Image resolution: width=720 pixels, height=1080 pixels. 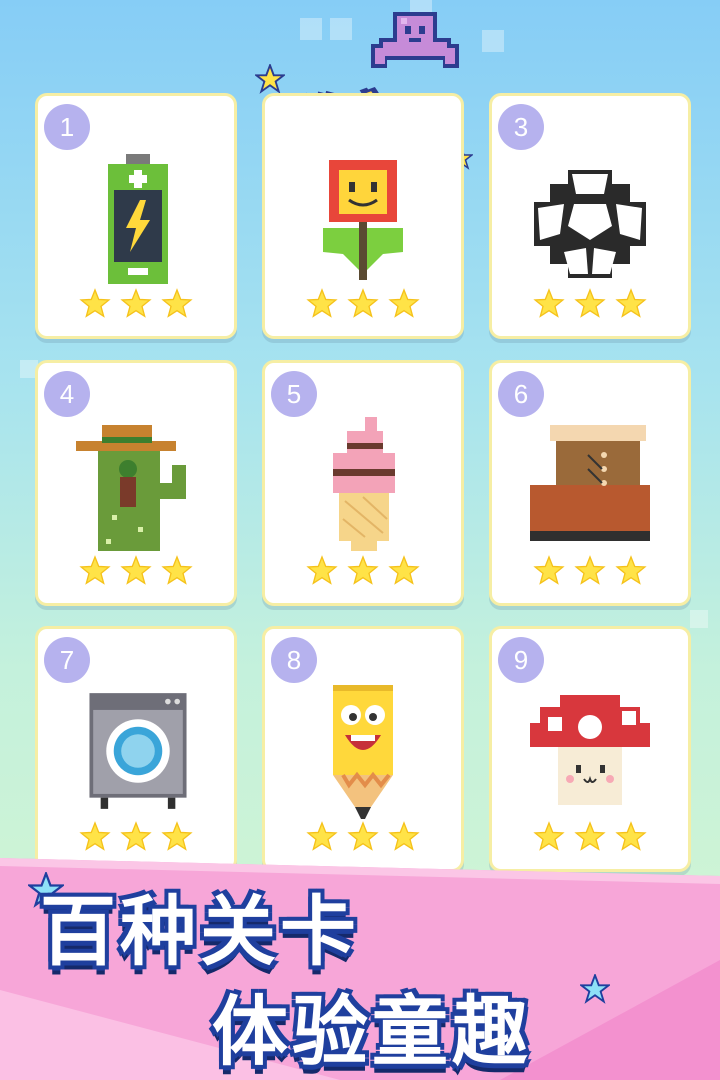 I want to click on level-card-5: 5, so click(x=363, y=483).